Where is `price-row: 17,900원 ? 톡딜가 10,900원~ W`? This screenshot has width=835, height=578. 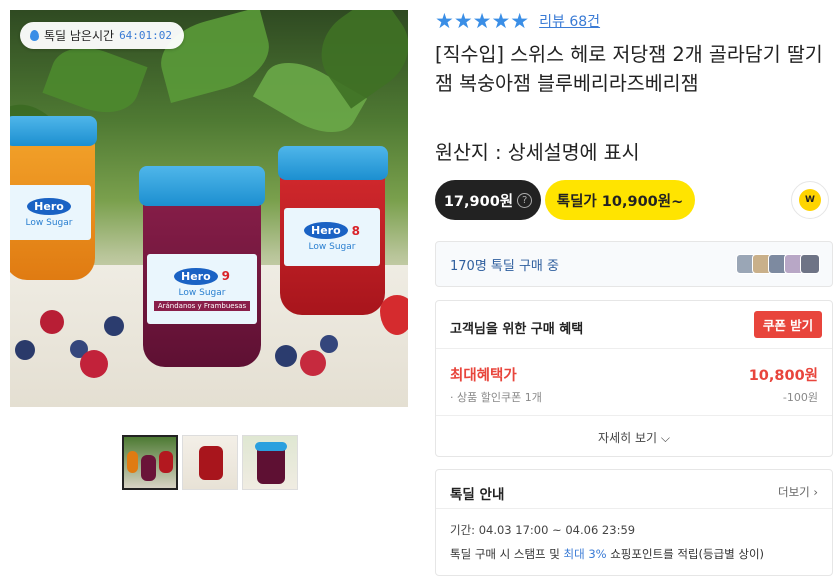
price-row: 17,900원 ? 톡딜가 10,900원~ W is located at coordinates (634, 201).